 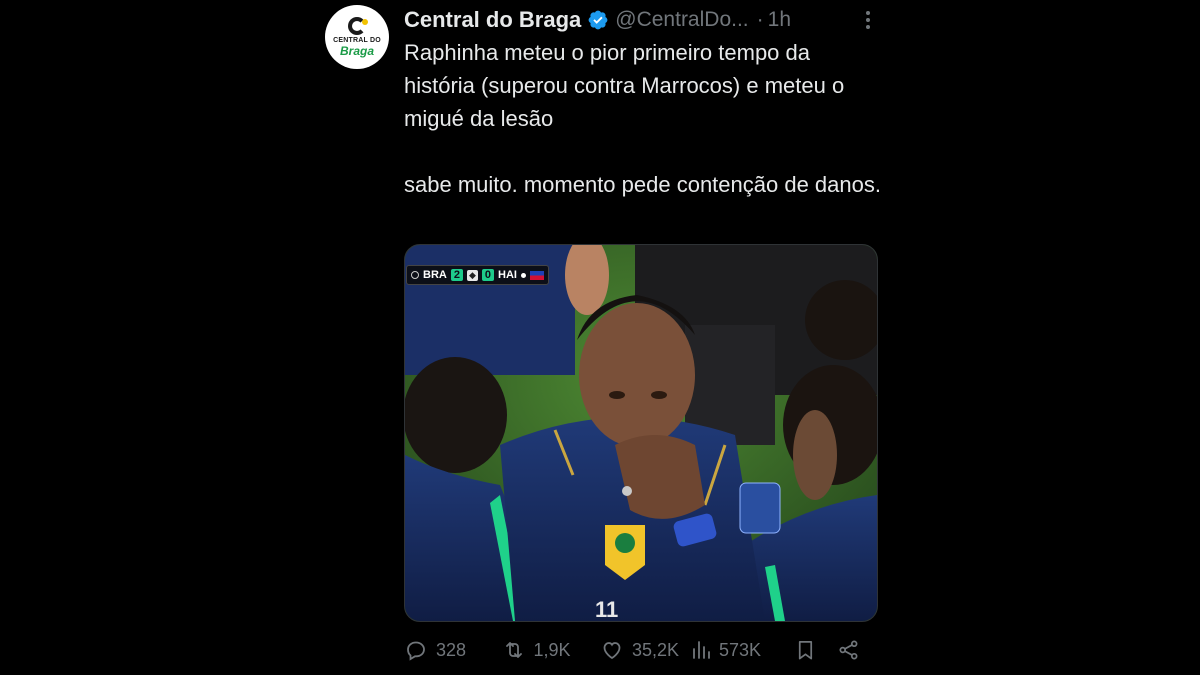 What do you see at coordinates (656, 649) in the screenshot?
I see `like-count: 35,2K` at bounding box center [656, 649].